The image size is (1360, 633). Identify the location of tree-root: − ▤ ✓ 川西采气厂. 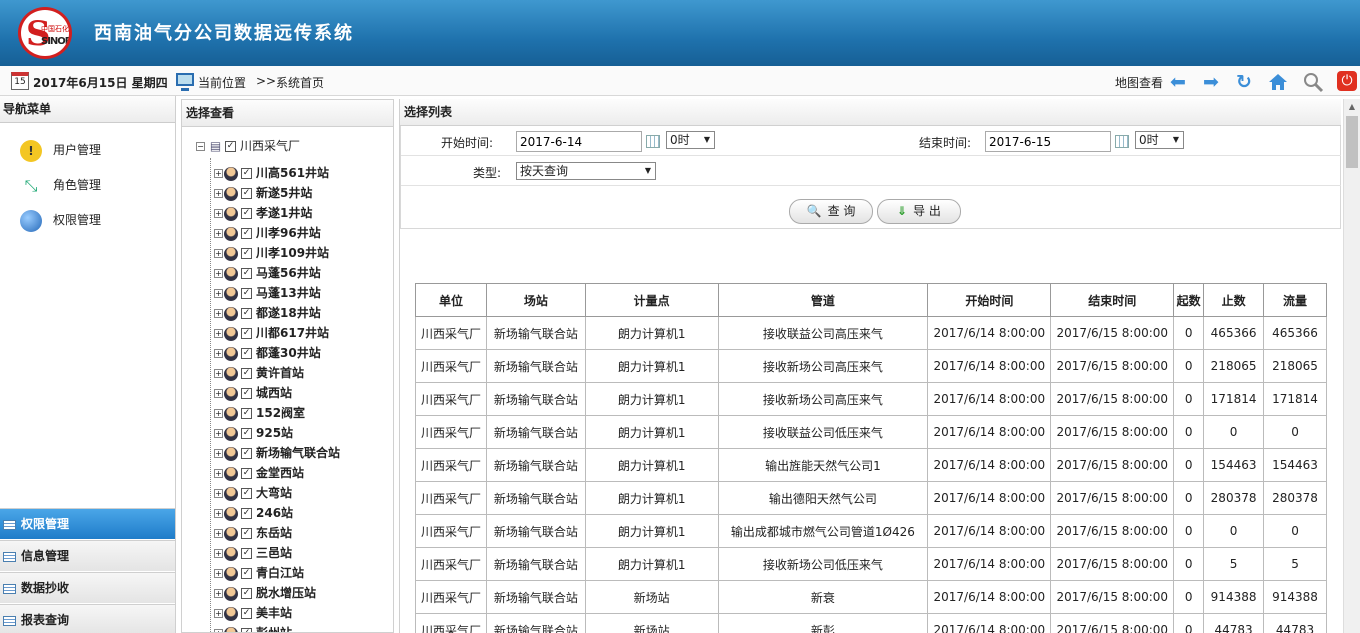
(248, 146).